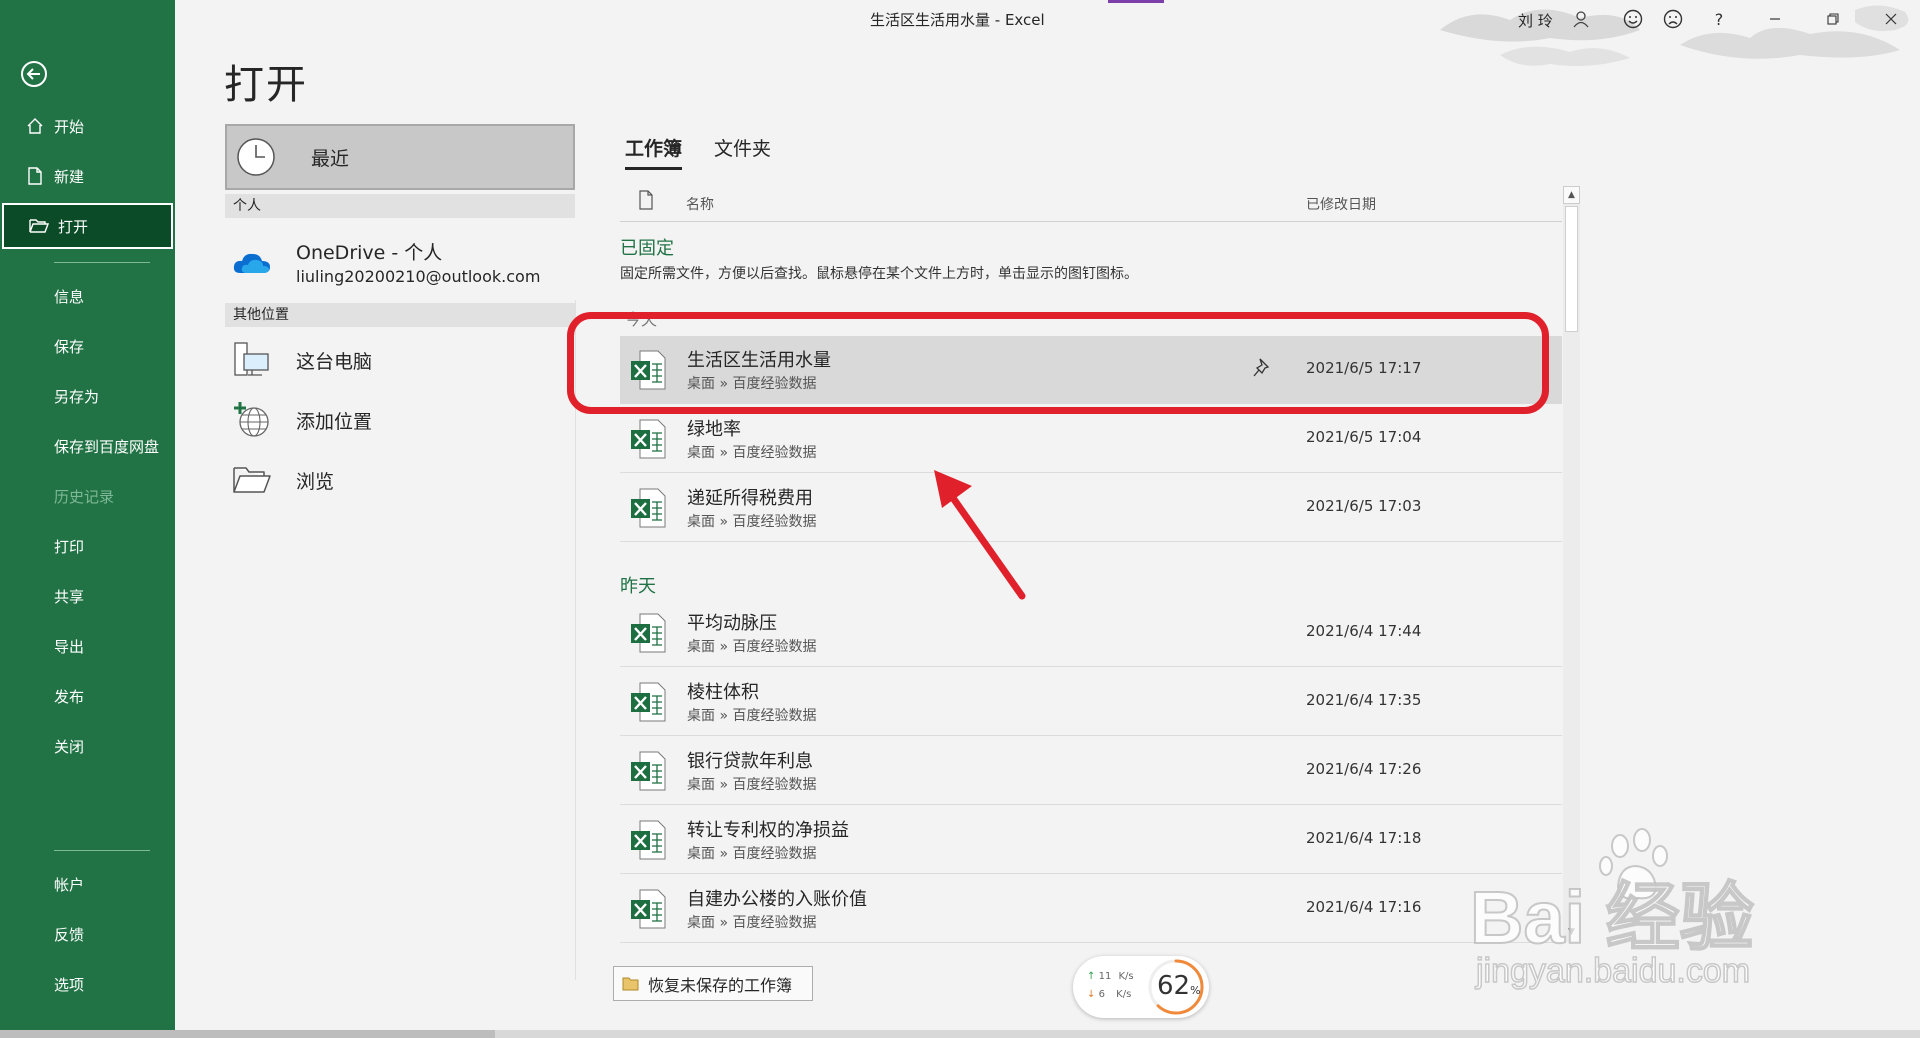 This screenshot has width=1920, height=1038. I want to click on pin-icon, so click(1263, 368).